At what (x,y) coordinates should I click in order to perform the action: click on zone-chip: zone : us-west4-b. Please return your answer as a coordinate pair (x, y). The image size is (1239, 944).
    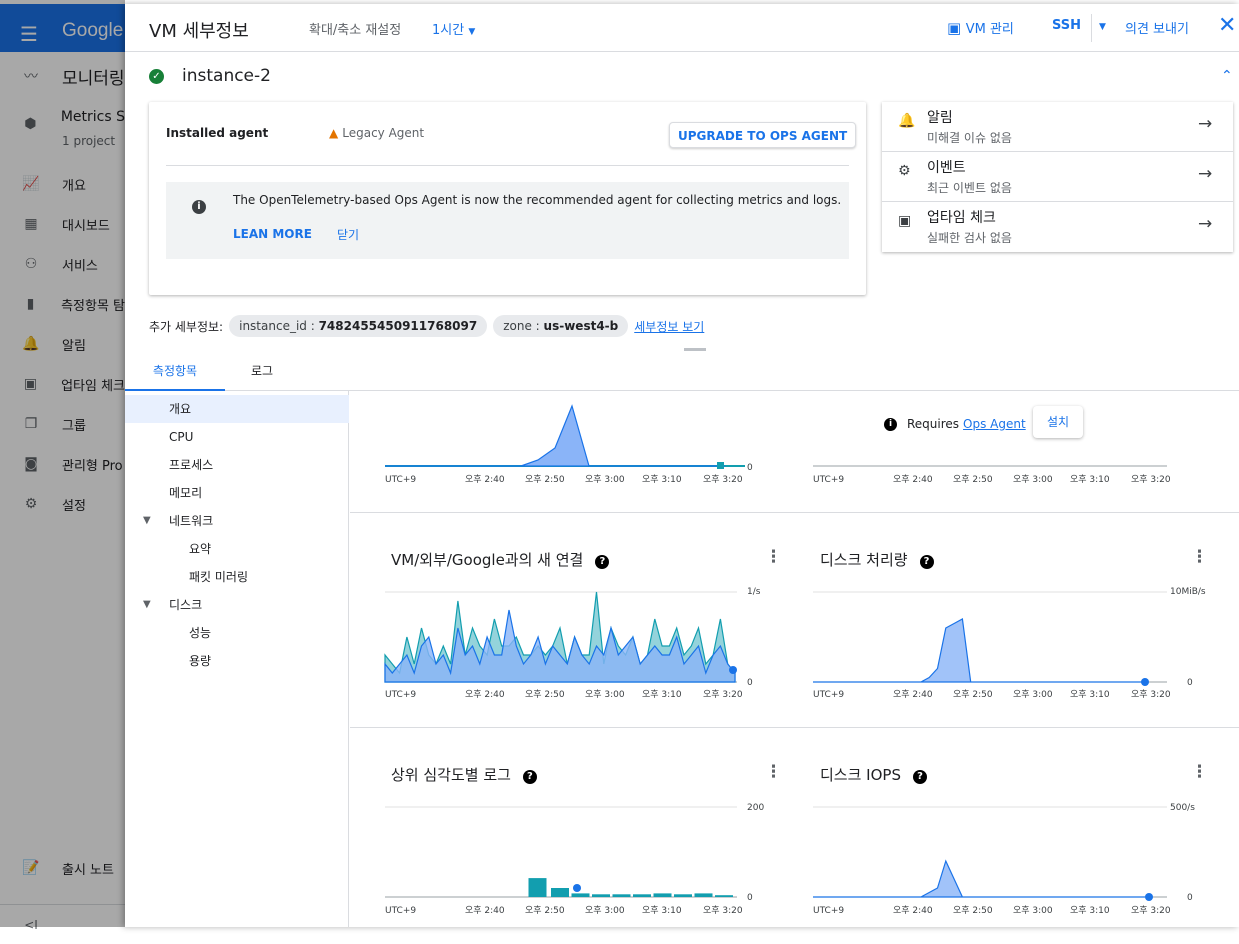
    Looking at the image, I should click on (561, 326).